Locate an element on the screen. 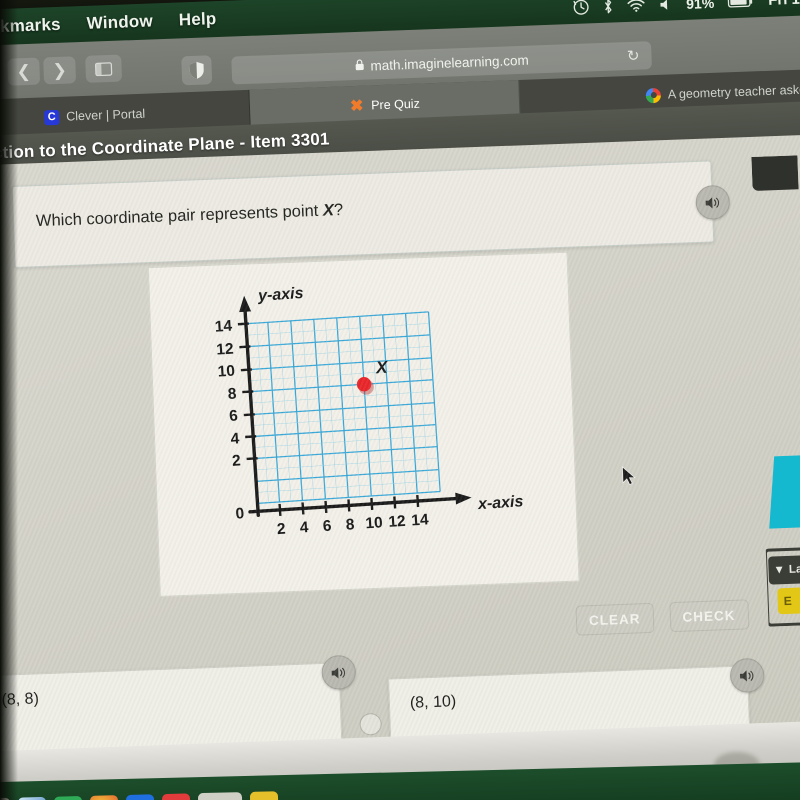  question-audio-button is located at coordinates (713, 202).